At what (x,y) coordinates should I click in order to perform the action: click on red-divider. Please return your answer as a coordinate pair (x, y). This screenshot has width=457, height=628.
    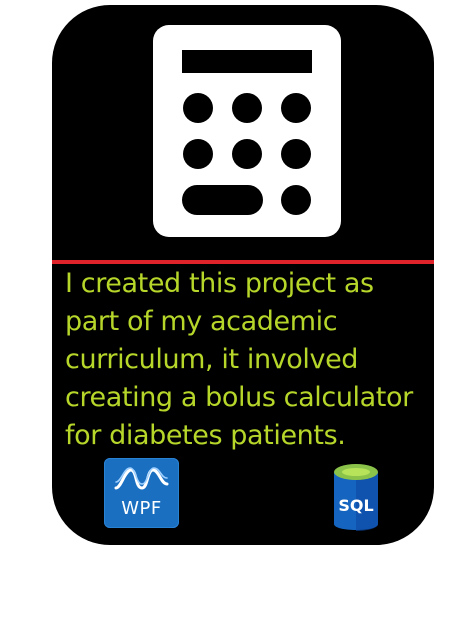
    Looking at the image, I should click on (243, 262).